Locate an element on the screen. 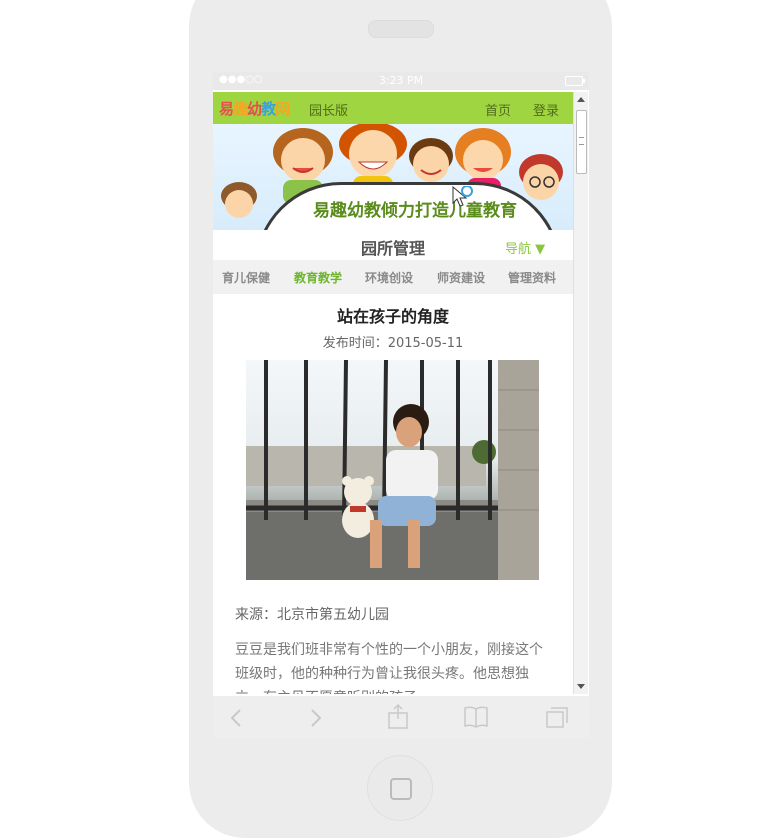 Image resolution: width=758 pixels, height=838 pixels. logo-char: 趣 is located at coordinates (240, 109).